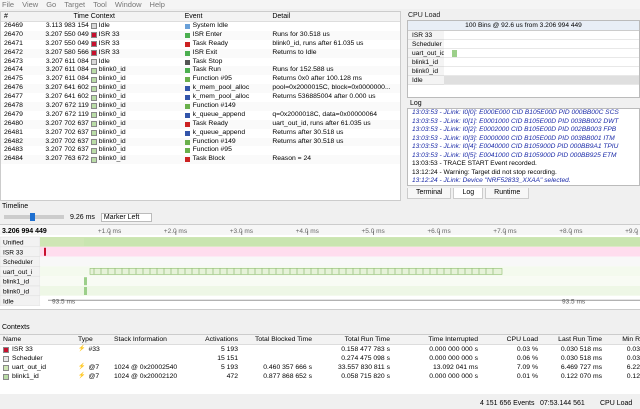 The image size is (640, 409). I want to click on event-detail: Reason = 24, so click(292, 159).